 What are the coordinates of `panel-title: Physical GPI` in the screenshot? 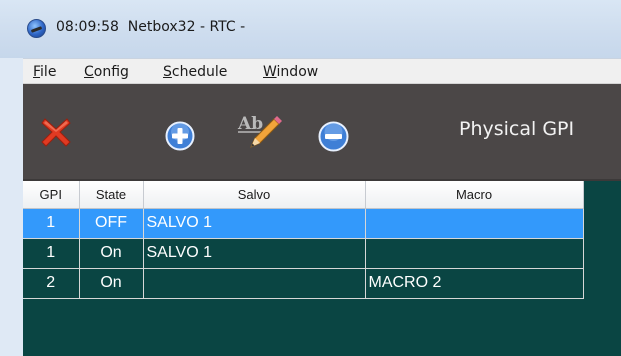 It's located at (517, 129).